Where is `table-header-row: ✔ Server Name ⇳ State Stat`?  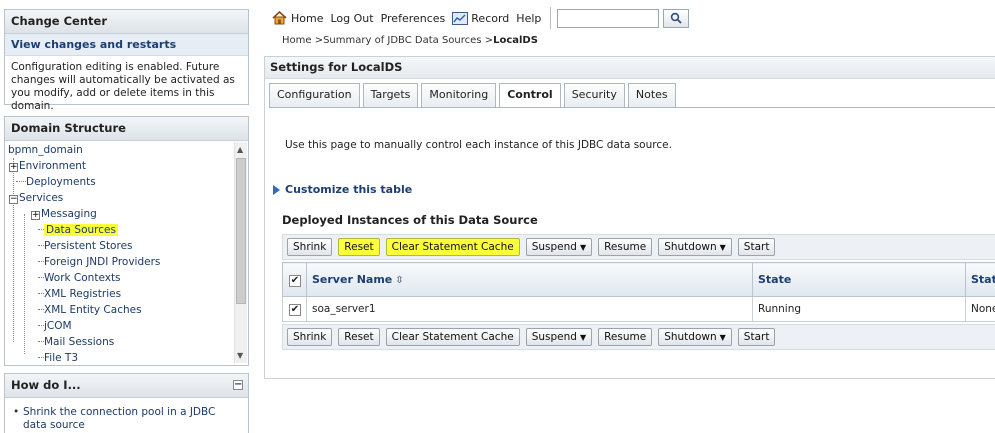 table-header-row: ✔ Server Name ⇳ State Stat is located at coordinates (638, 279).